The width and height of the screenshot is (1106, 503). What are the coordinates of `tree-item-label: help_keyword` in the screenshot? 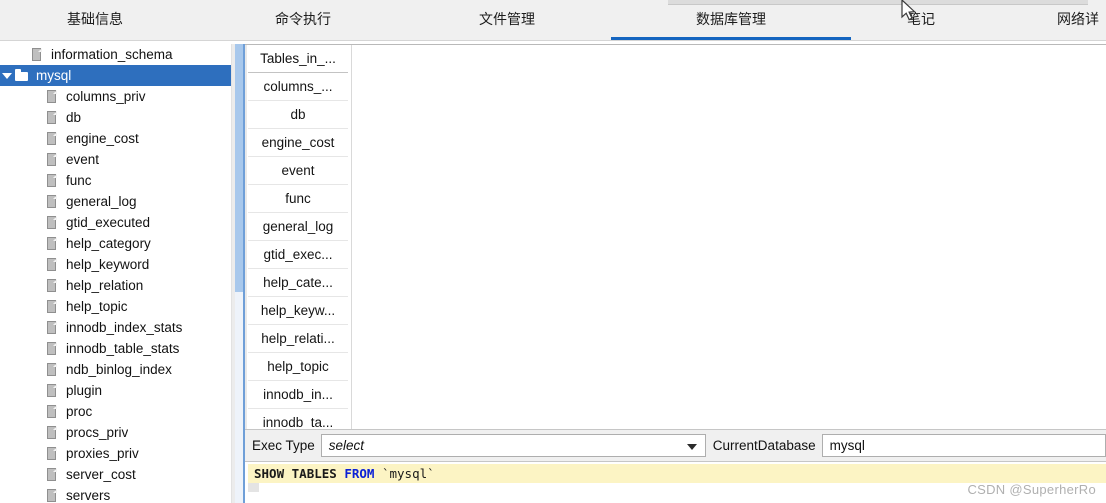 It's located at (108, 264).